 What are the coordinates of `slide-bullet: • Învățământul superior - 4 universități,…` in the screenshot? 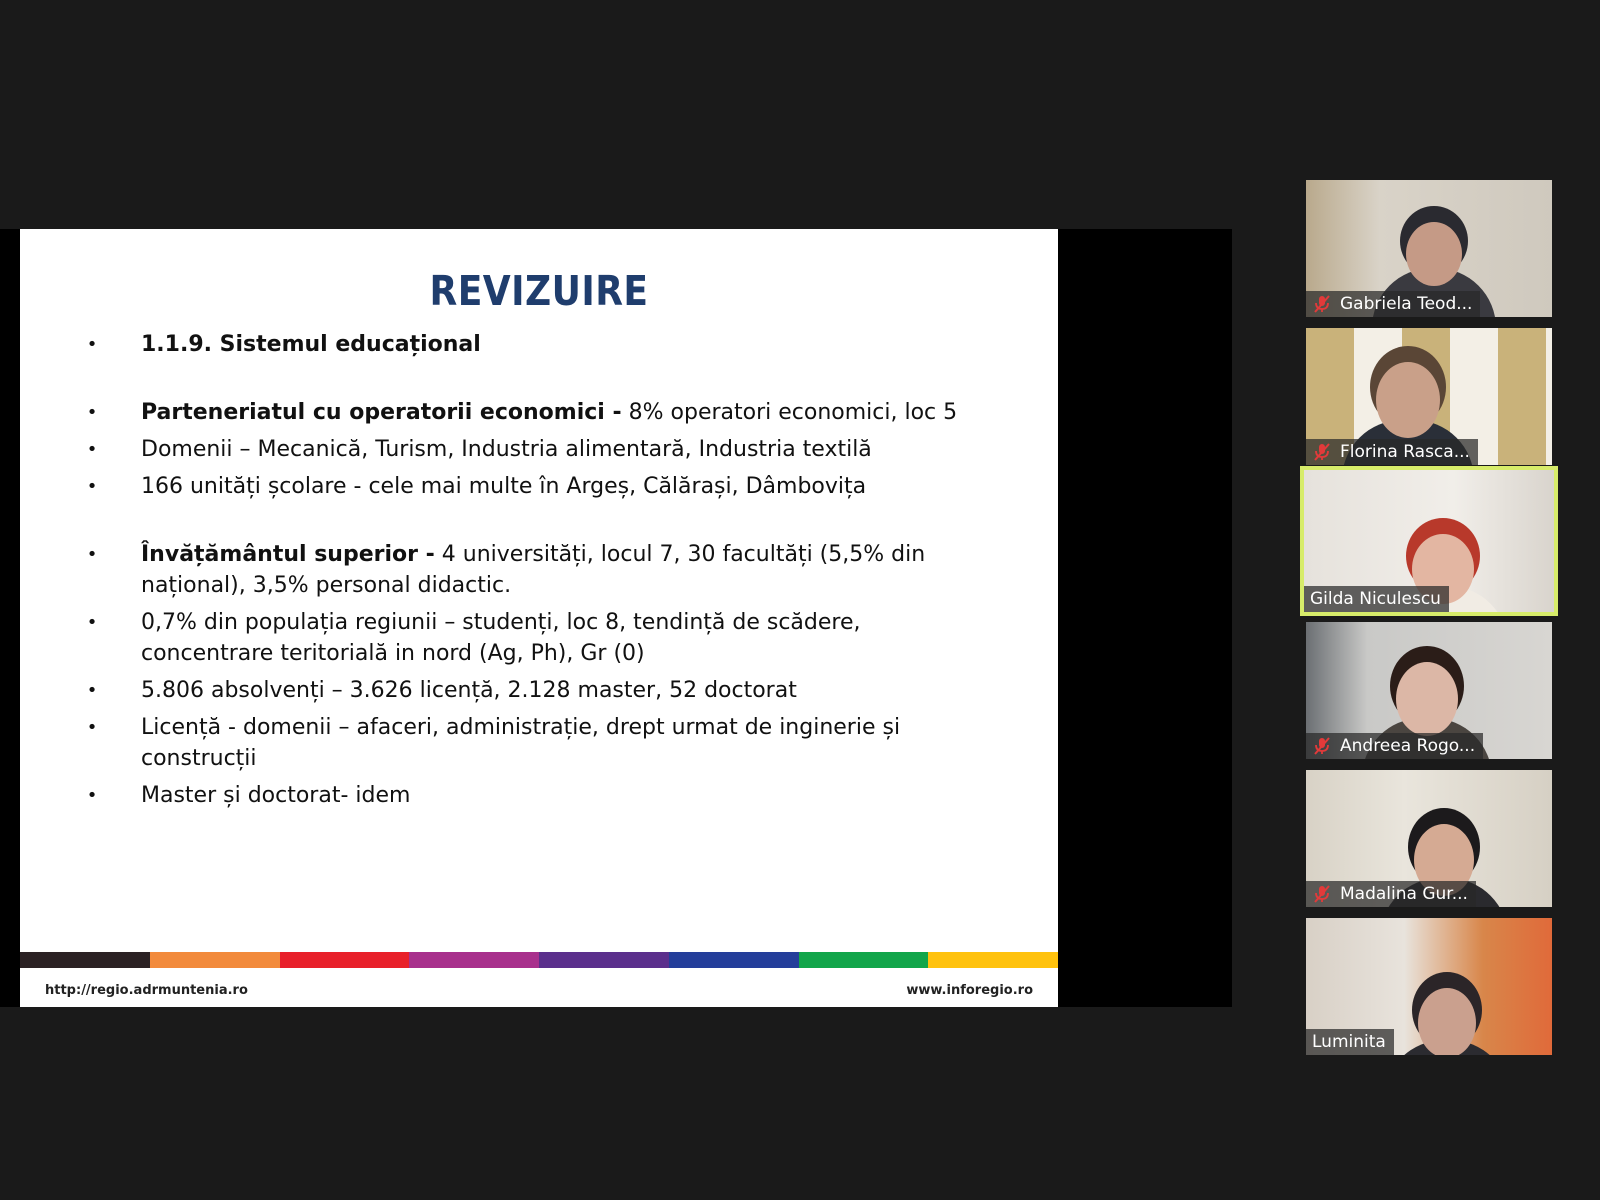 It's located at (532, 570).